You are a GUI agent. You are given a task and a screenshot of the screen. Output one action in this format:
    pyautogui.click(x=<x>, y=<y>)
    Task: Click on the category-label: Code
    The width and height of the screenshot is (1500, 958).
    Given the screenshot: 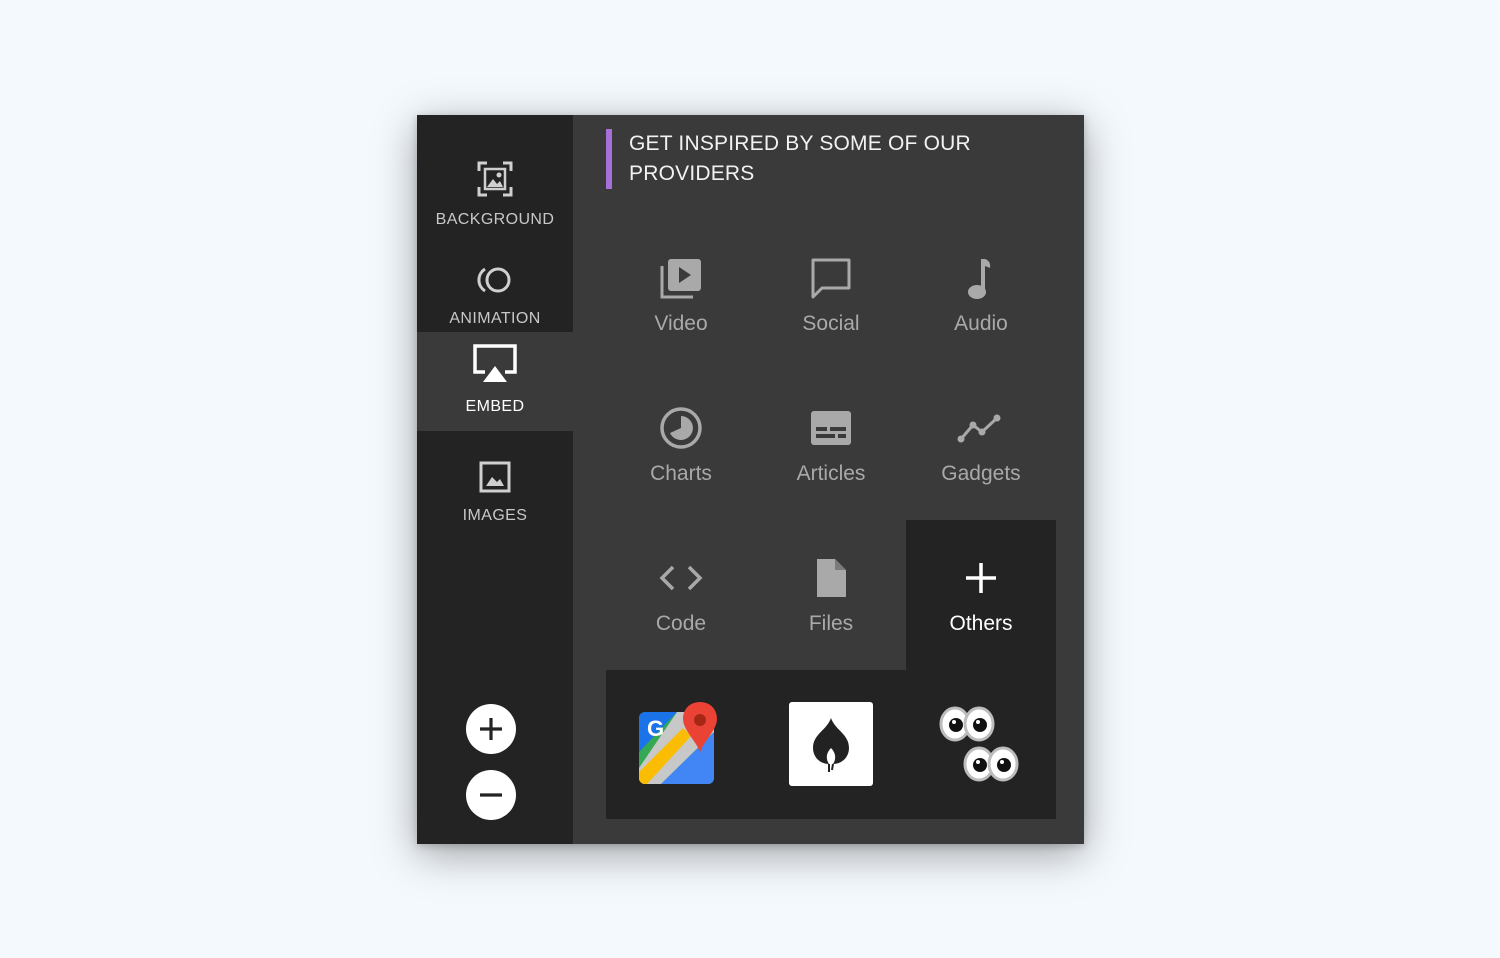 What is the action you would take?
    pyautogui.click(x=681, y=623)
    